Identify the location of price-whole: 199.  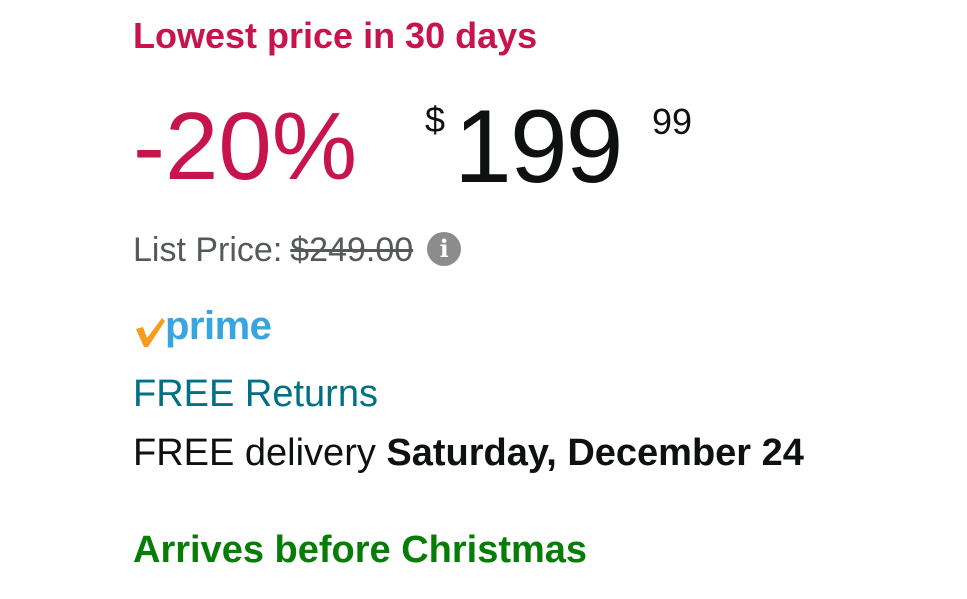
(539, 147).